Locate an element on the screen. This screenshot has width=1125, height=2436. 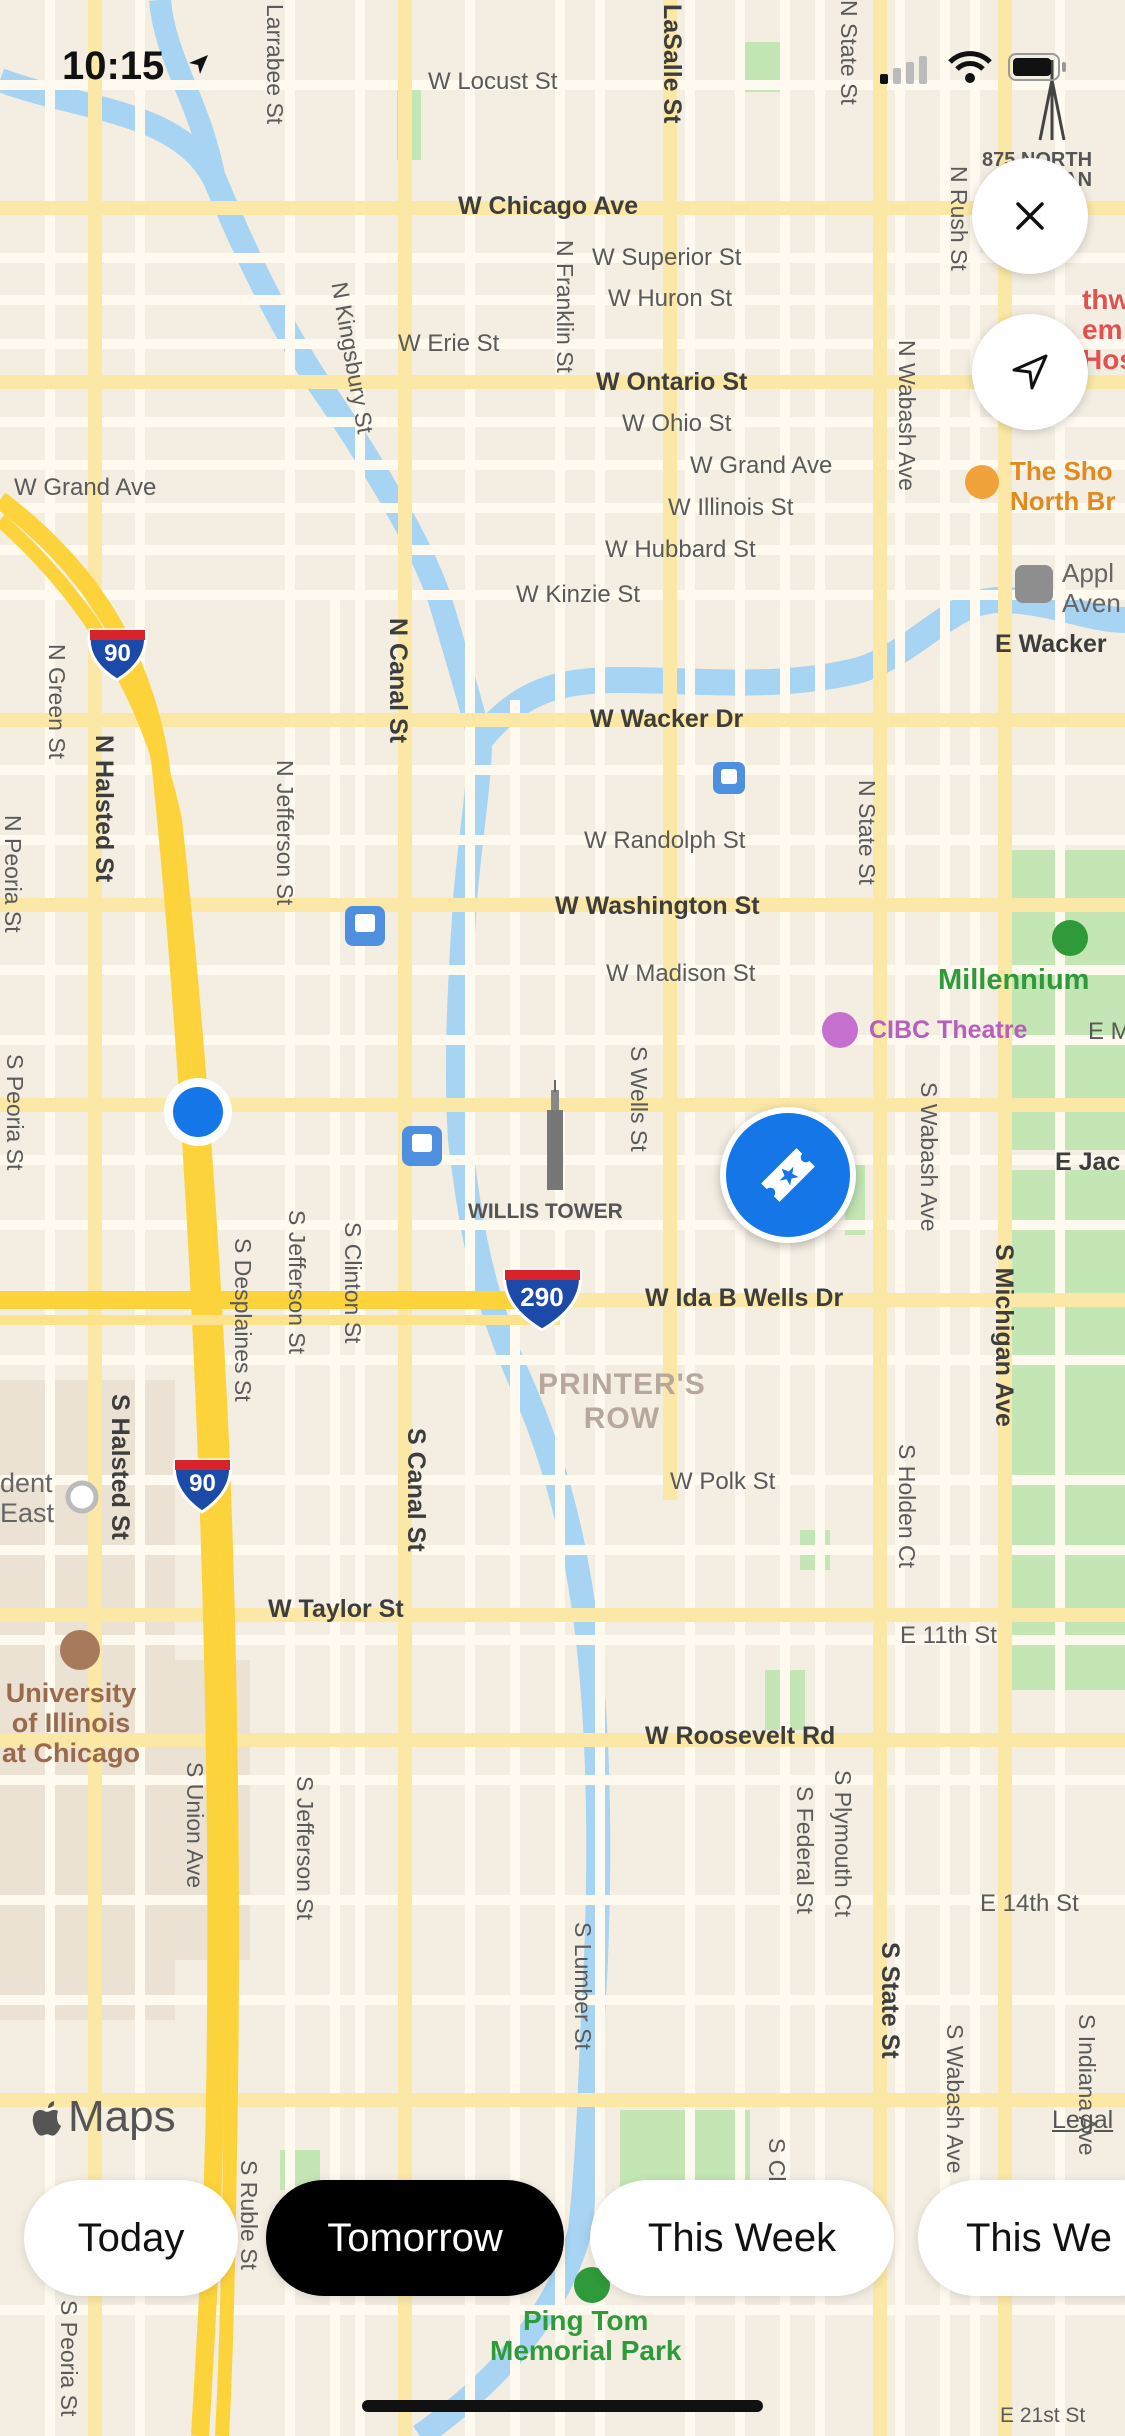
wifi-icon is located at coordinates (970, 69).